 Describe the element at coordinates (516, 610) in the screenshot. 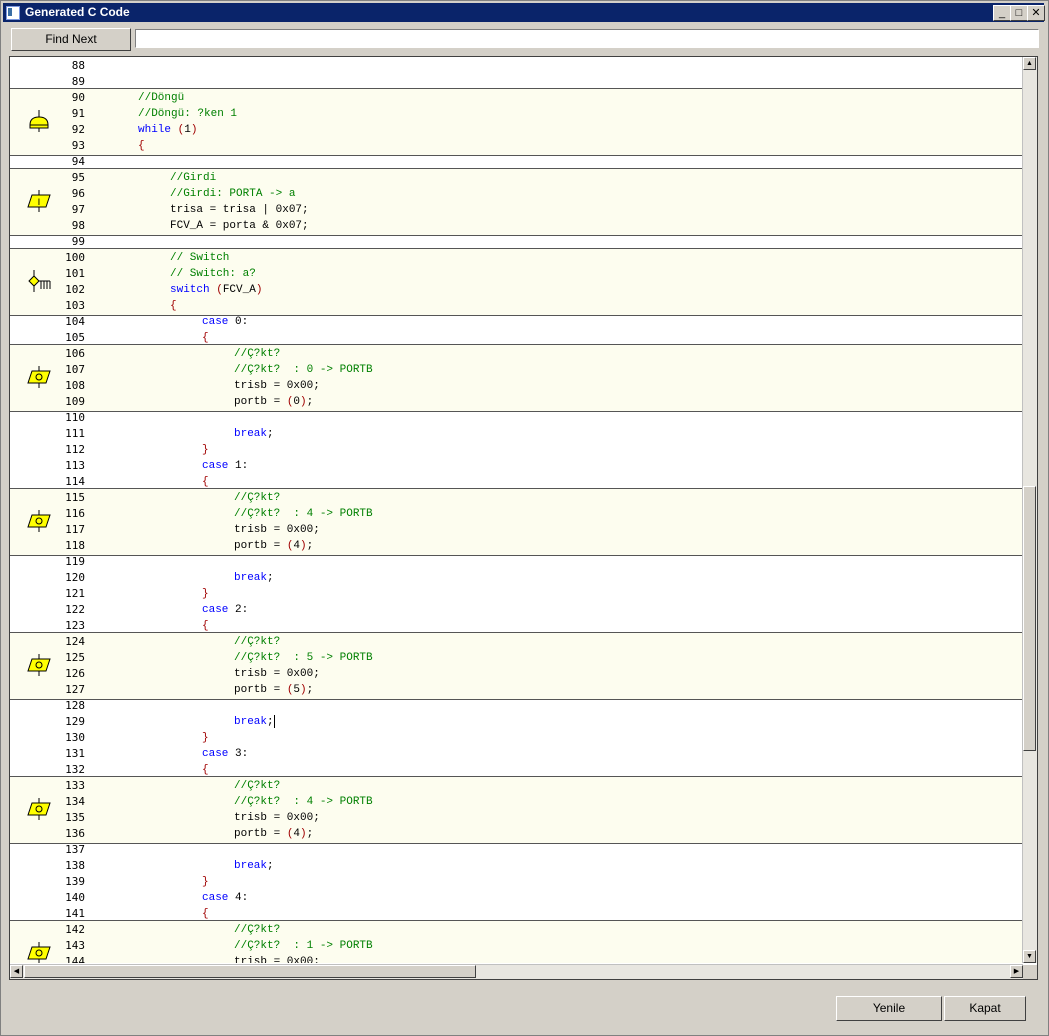

I see `code-line: 122 case 2:` at that location.